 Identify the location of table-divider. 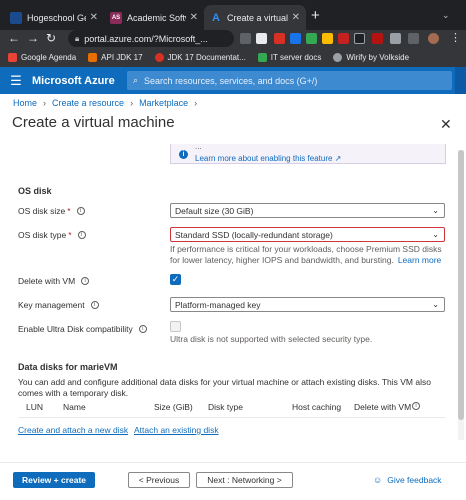
(232, 417).